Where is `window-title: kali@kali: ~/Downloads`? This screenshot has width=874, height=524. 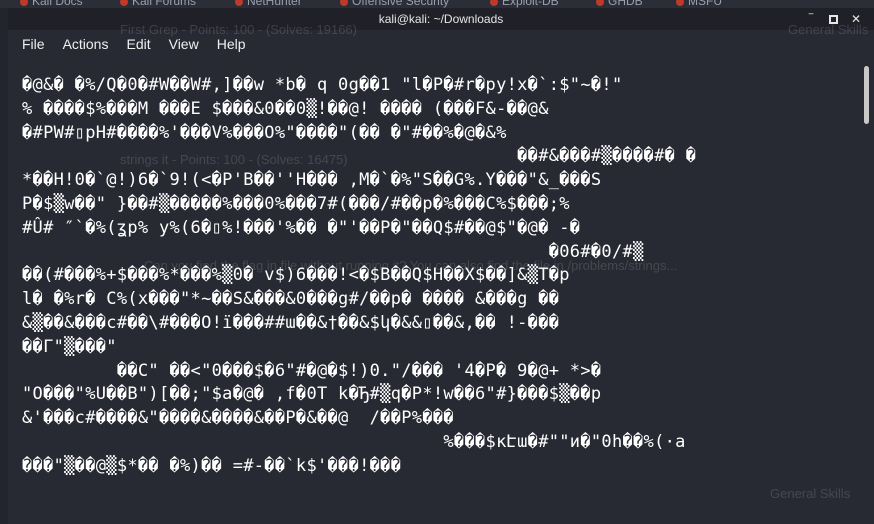
window-title: kali@kali: ~/Downloads is located at coordinates (441, 19).